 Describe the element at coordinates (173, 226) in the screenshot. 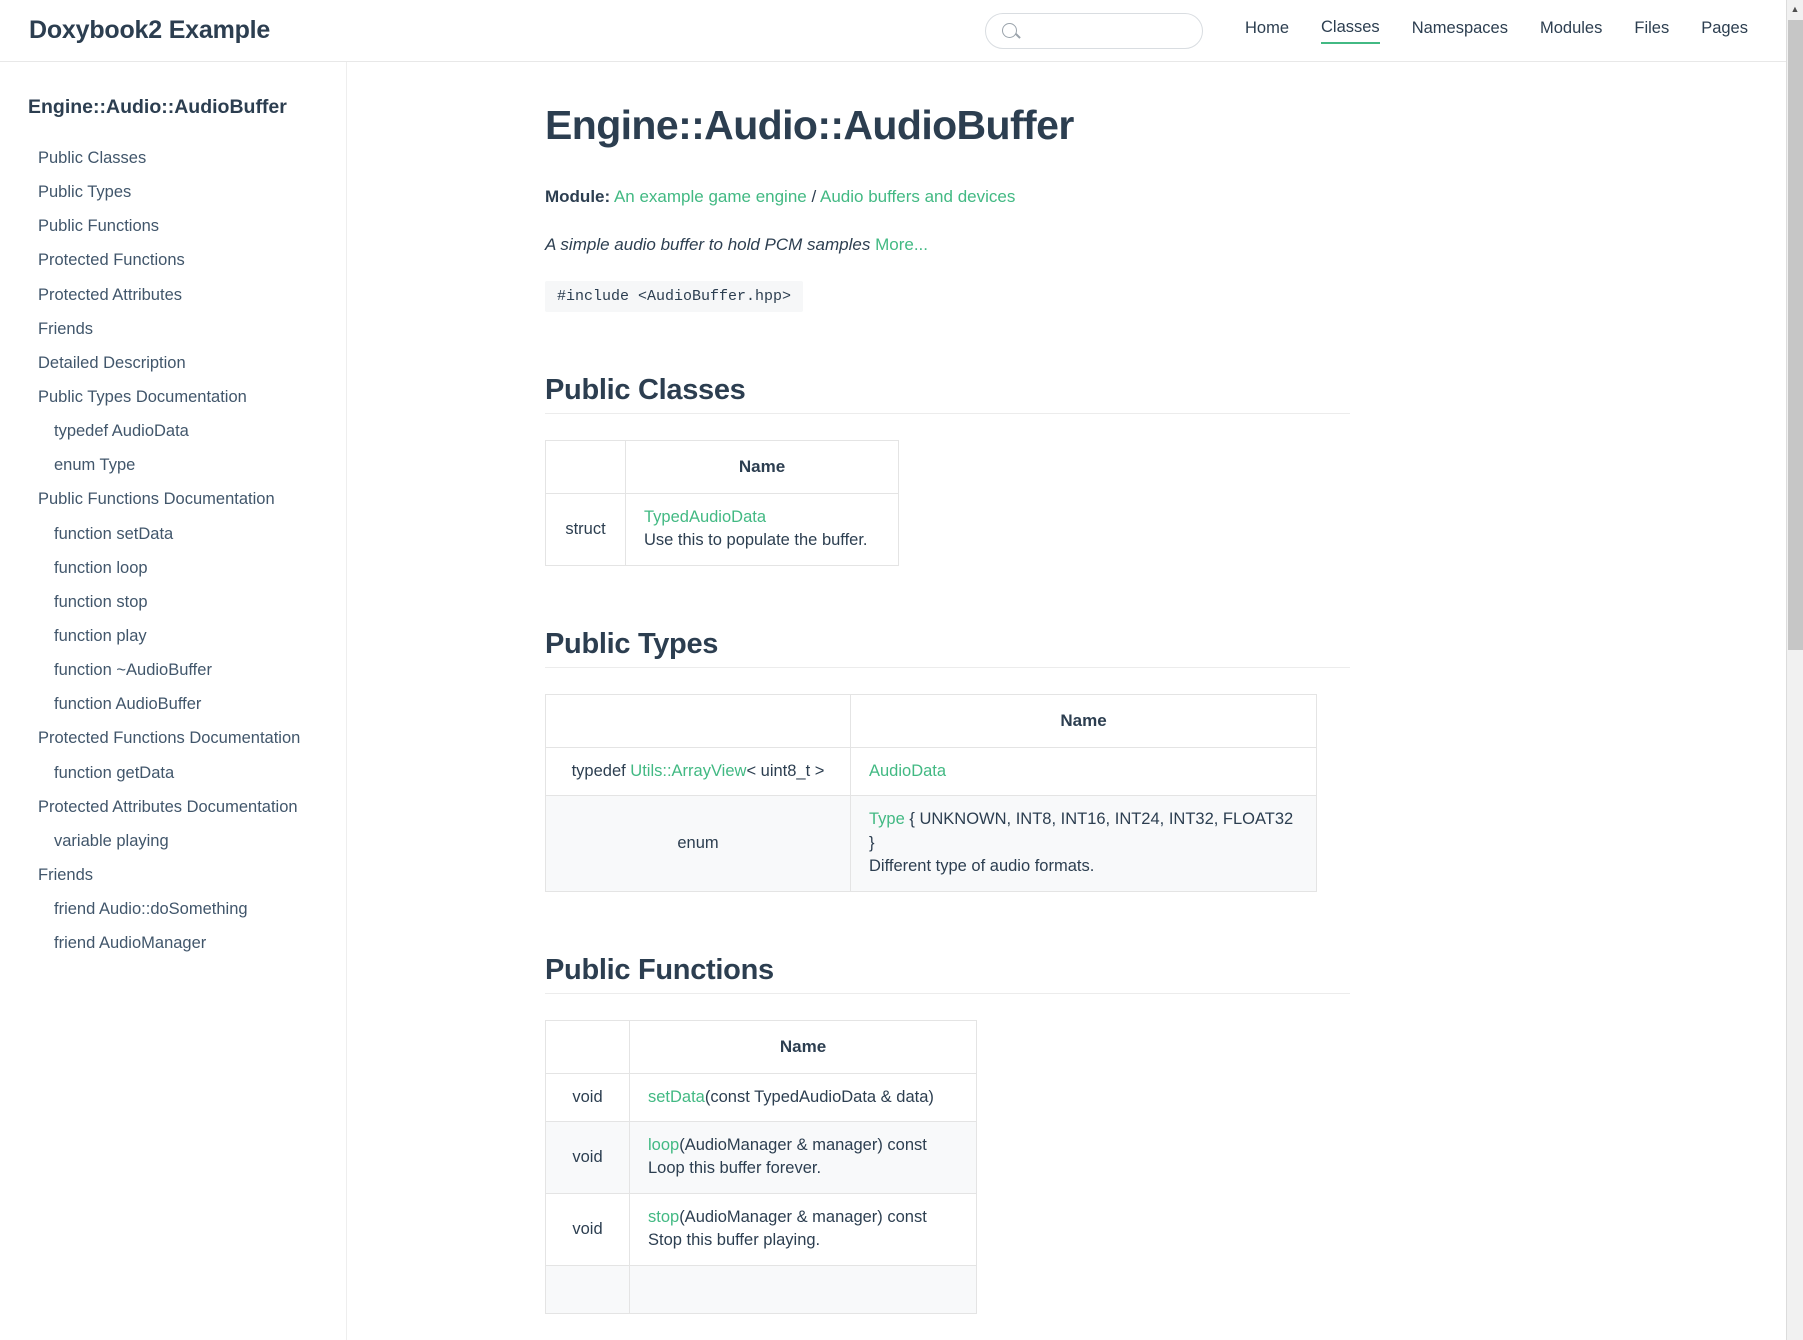

I see `sidebar-item-public-functions: Public Functions` at that location.